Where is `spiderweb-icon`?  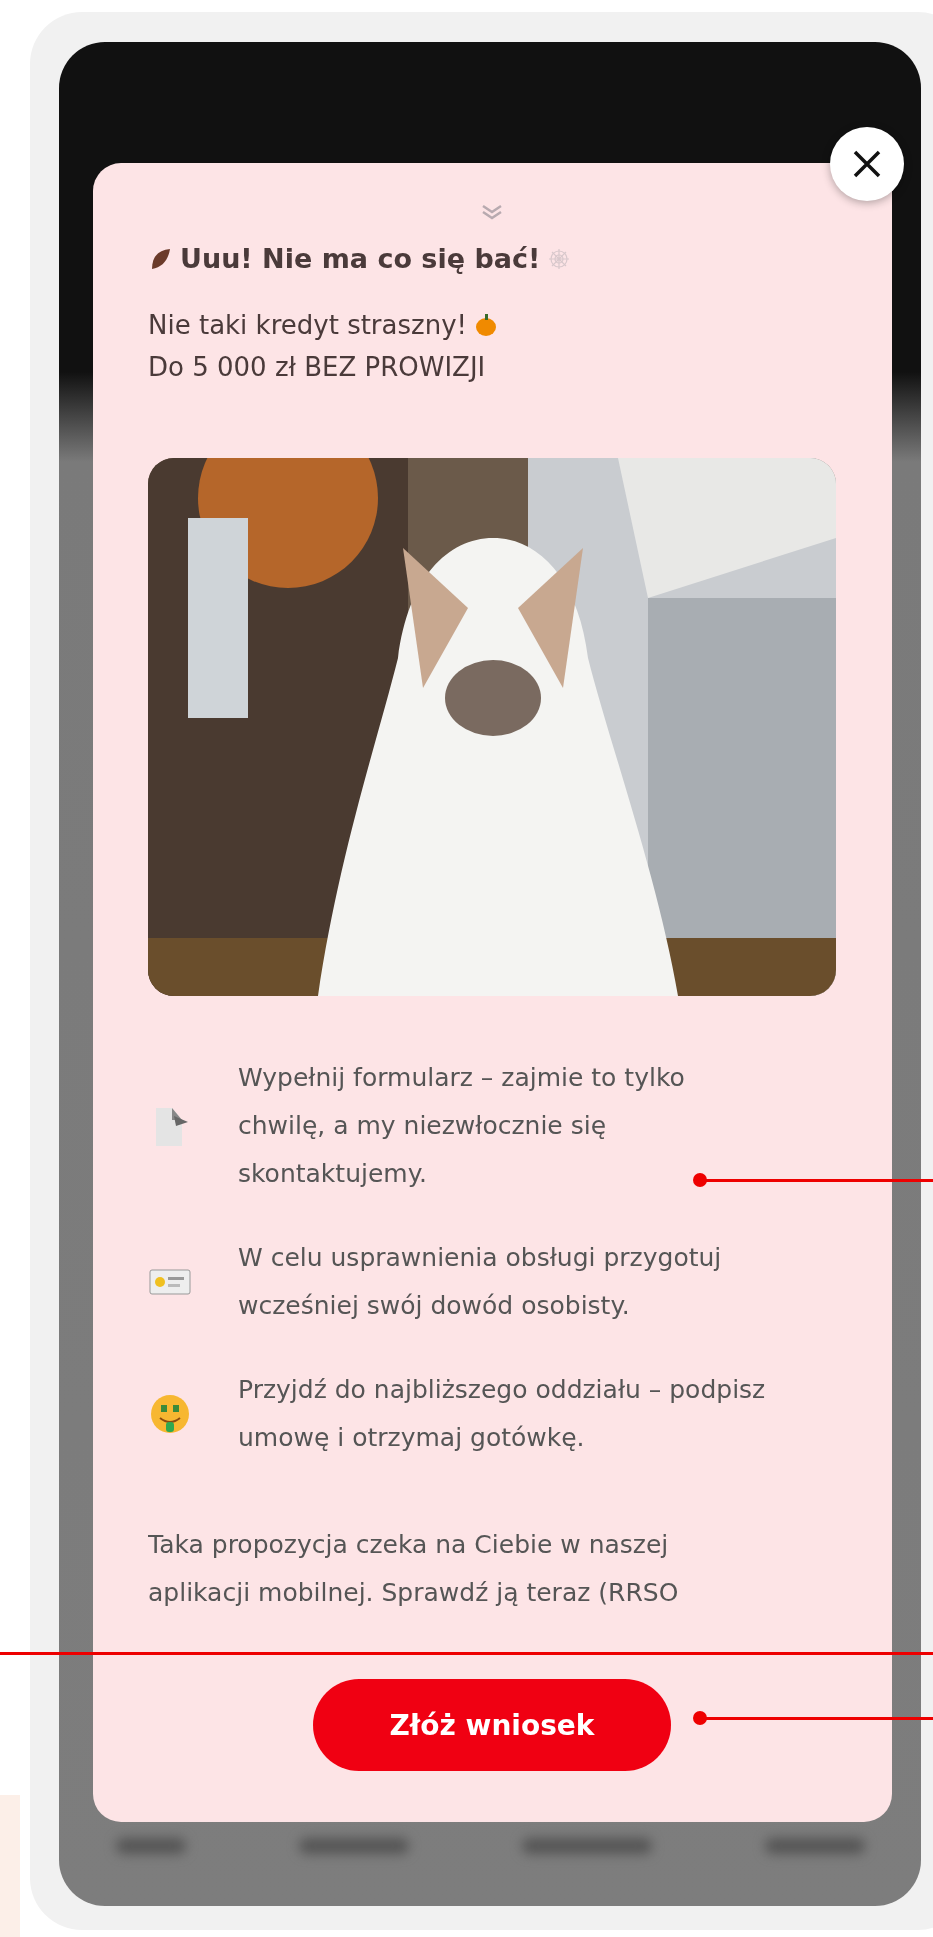 spiderweb-icon is located at coordinates (559, 258).